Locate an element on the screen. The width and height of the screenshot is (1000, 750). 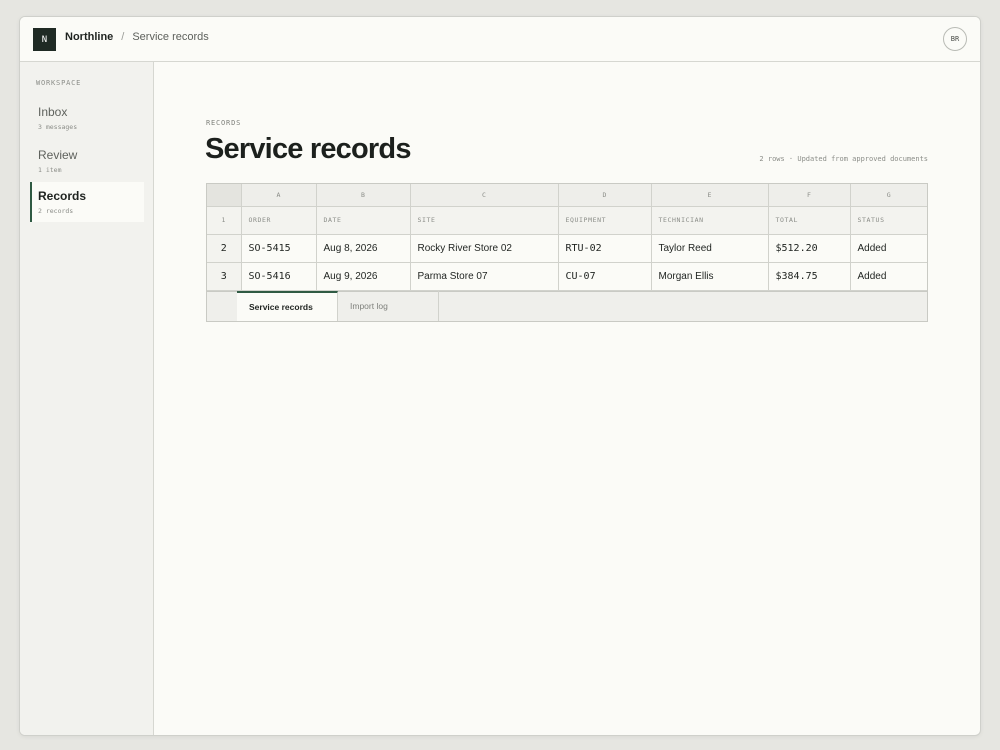
breadcrumb-app: Northline is located at coordinates (89, 37).